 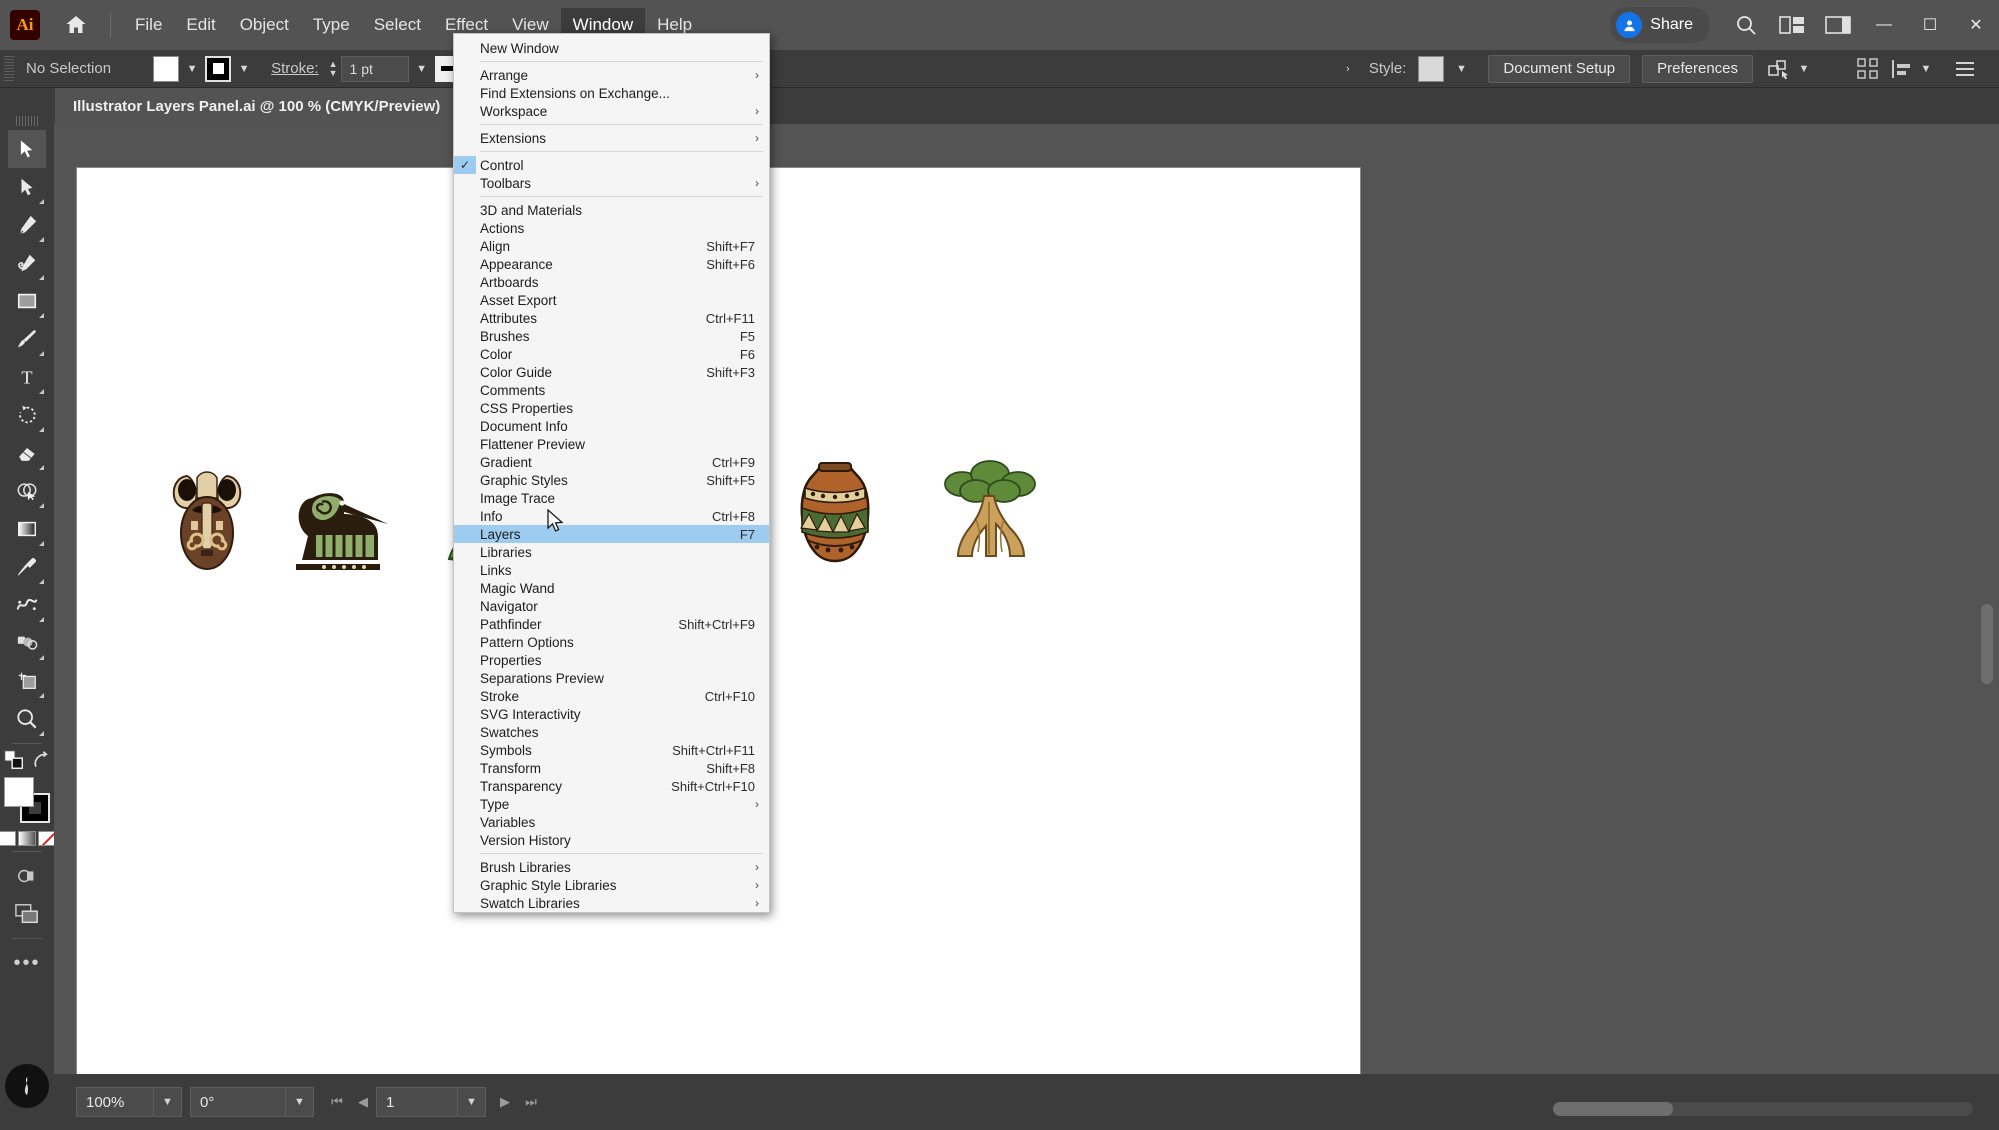 What do you see at coordinates (1746, 25) in the screenshot?
I see `search-icon` at bounding box center [1746, 25].